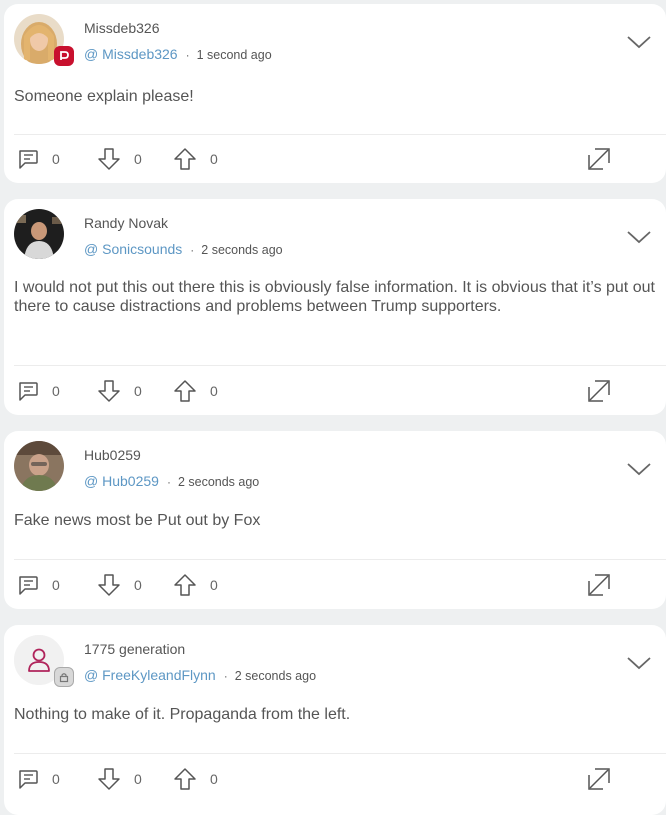  Describe the element at coordinates (137, 520) in the screenshot. I see `post-text: Fake news most be Put out by Fox` at that location.